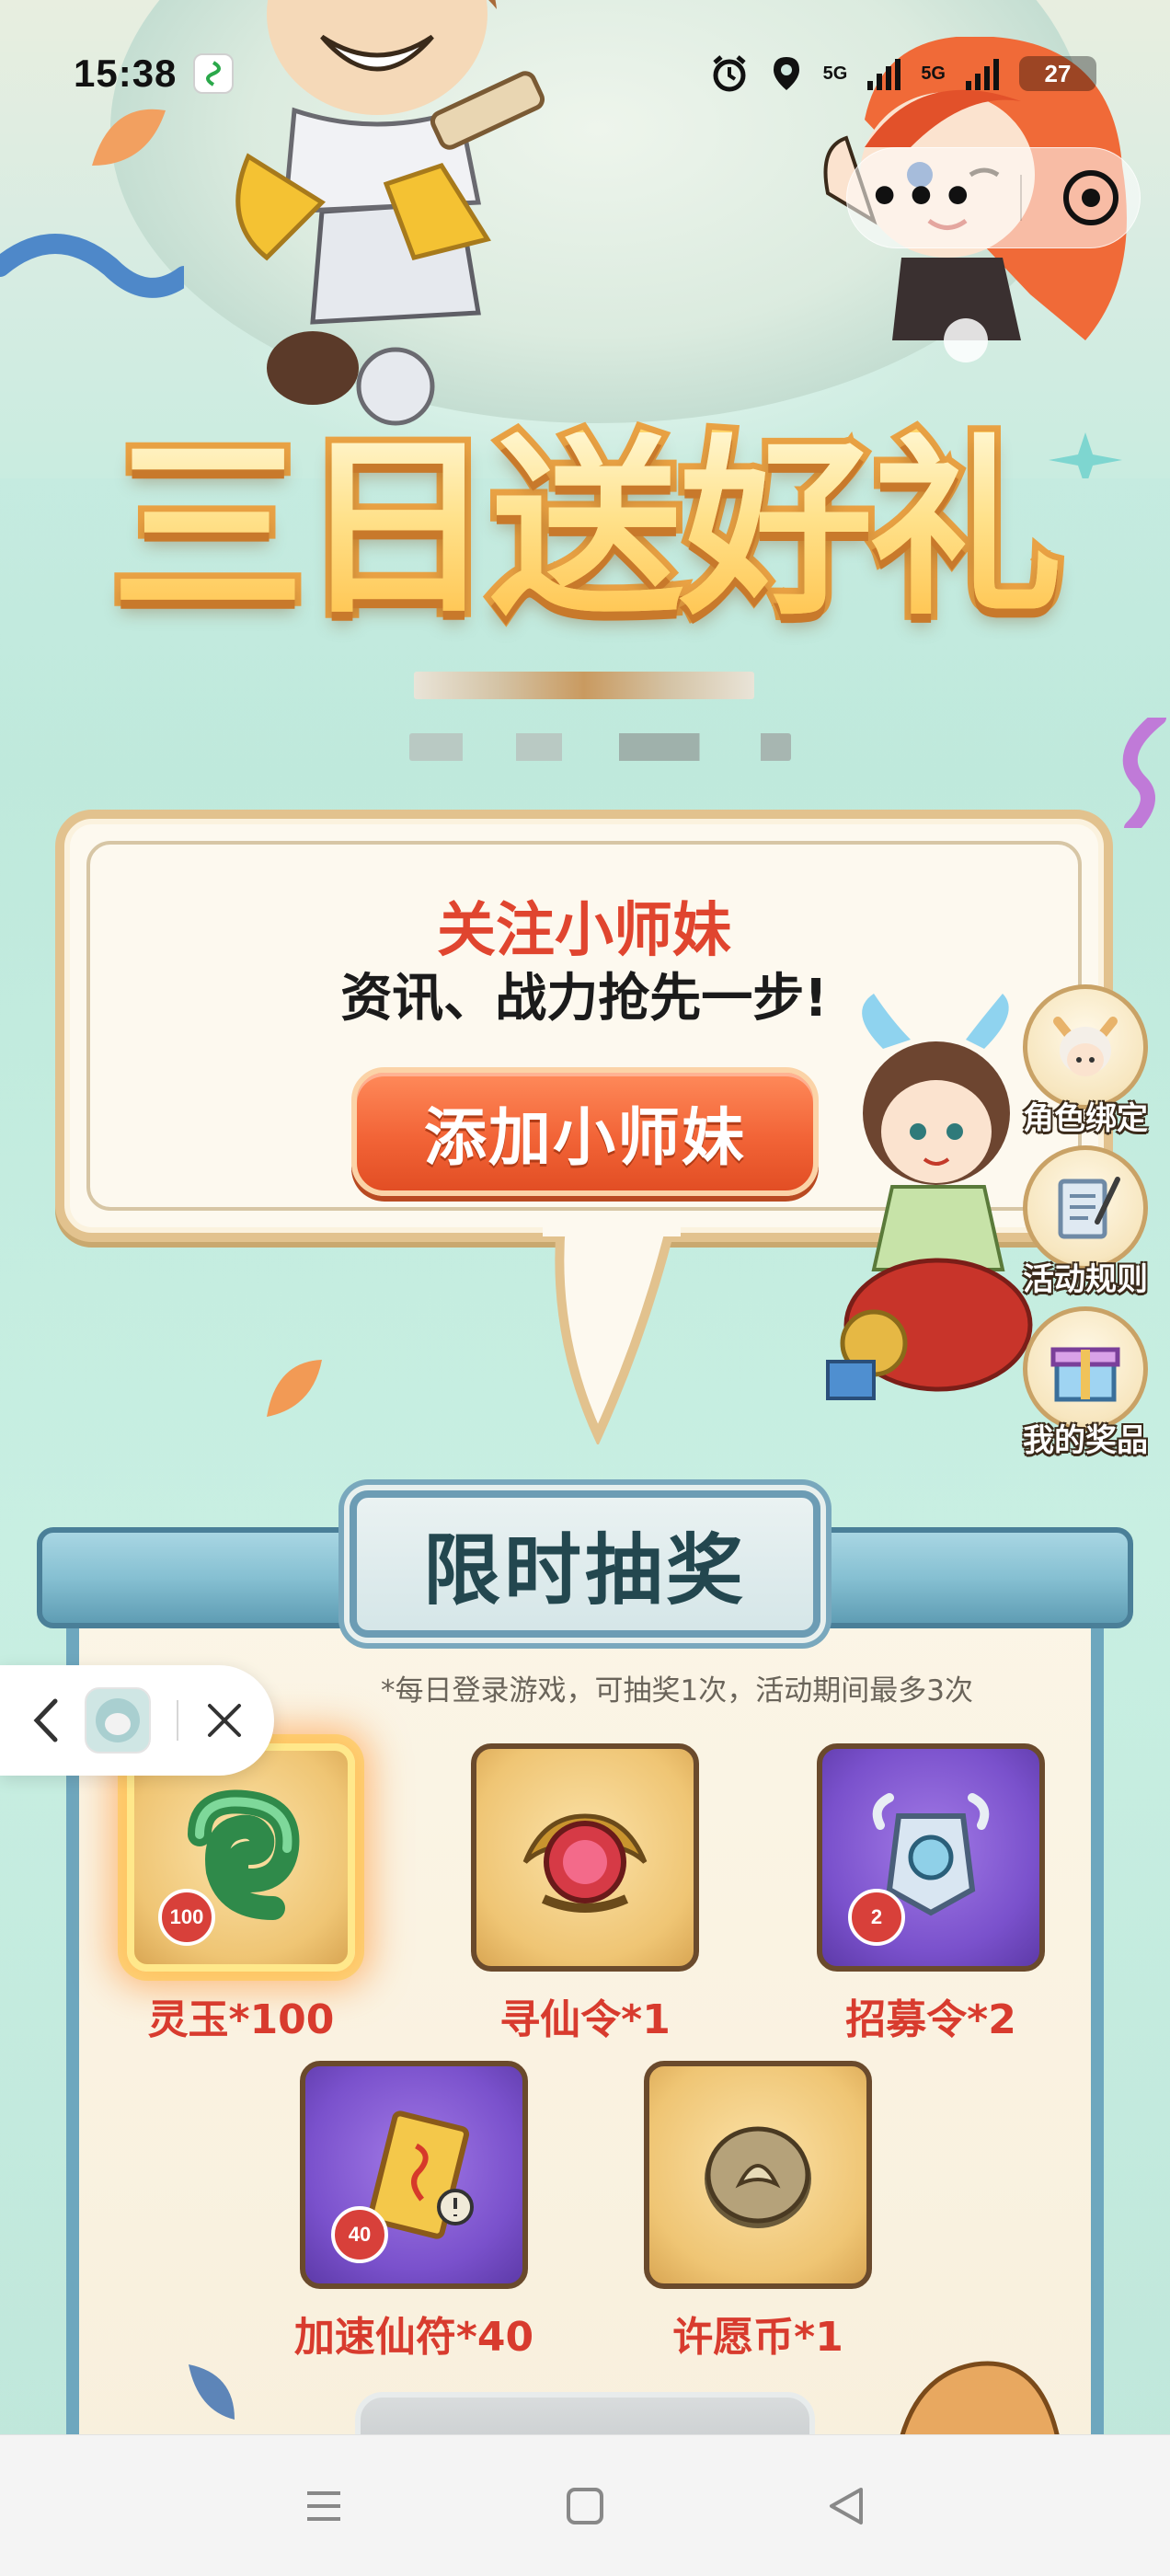 The image size is (1170, 2576). What do you see at coordinates (118, 1720) in the screenshot?
I see `mini-program-avatar` at bounding box center [118, 1720].